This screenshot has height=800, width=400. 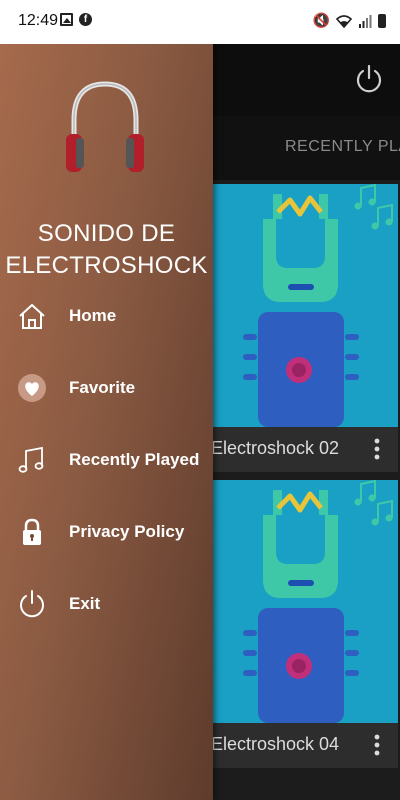 I want to click on menu-item-privacy-policy: Privacy Policy, so click(x=106, y=532).